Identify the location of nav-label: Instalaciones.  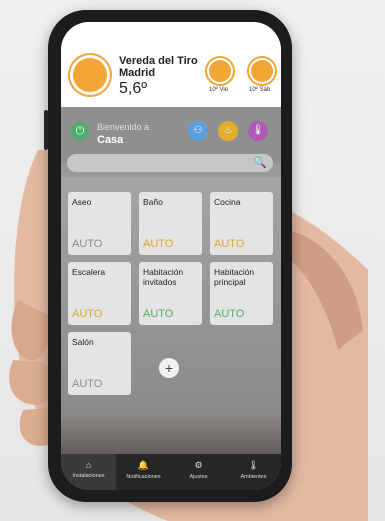
(88, 476).